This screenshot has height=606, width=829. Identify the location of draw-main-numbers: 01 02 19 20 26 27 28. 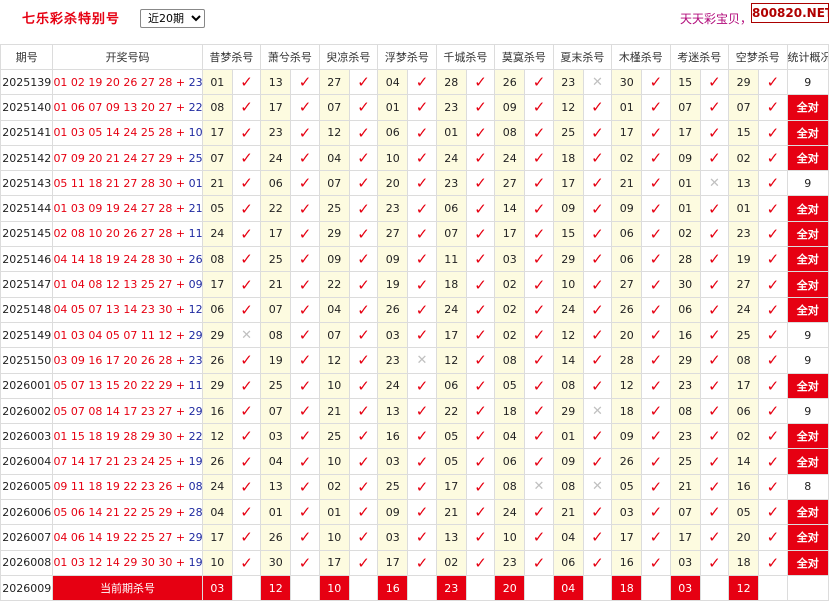
(113, 82).